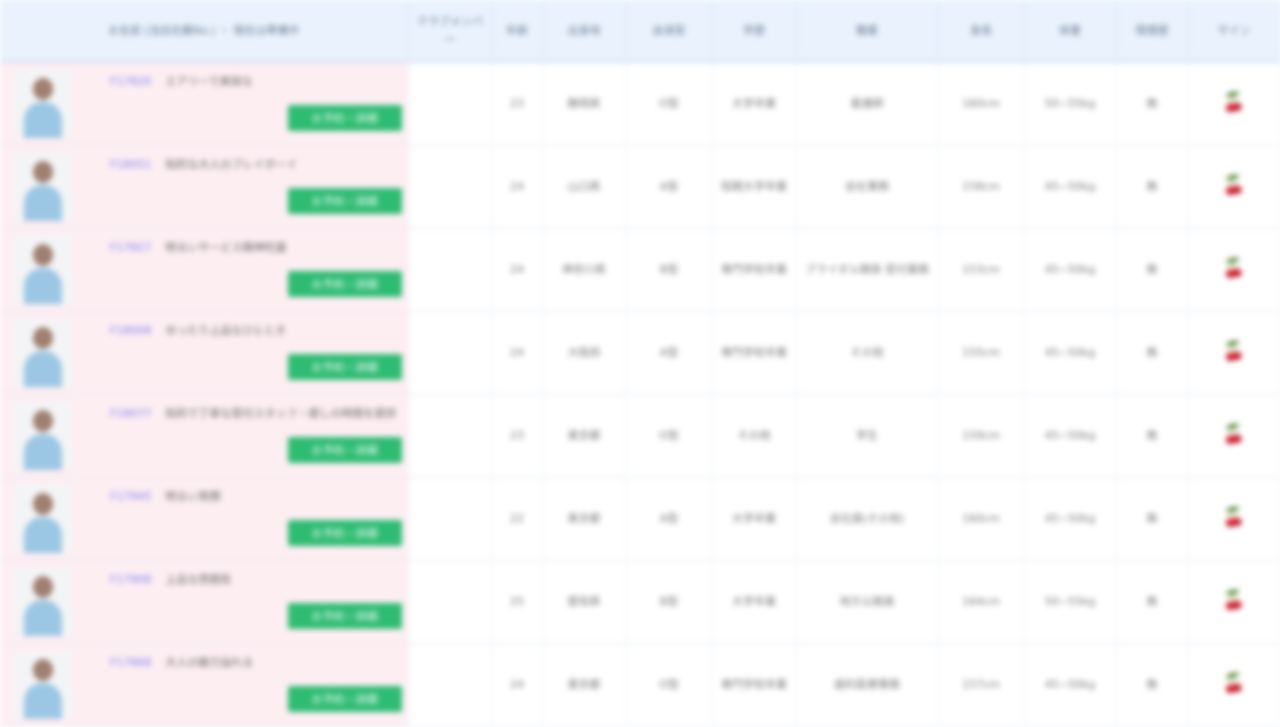 This screenshot has height=727, width=1280. I want to click on header-age: 年齢, so click(517, 31).